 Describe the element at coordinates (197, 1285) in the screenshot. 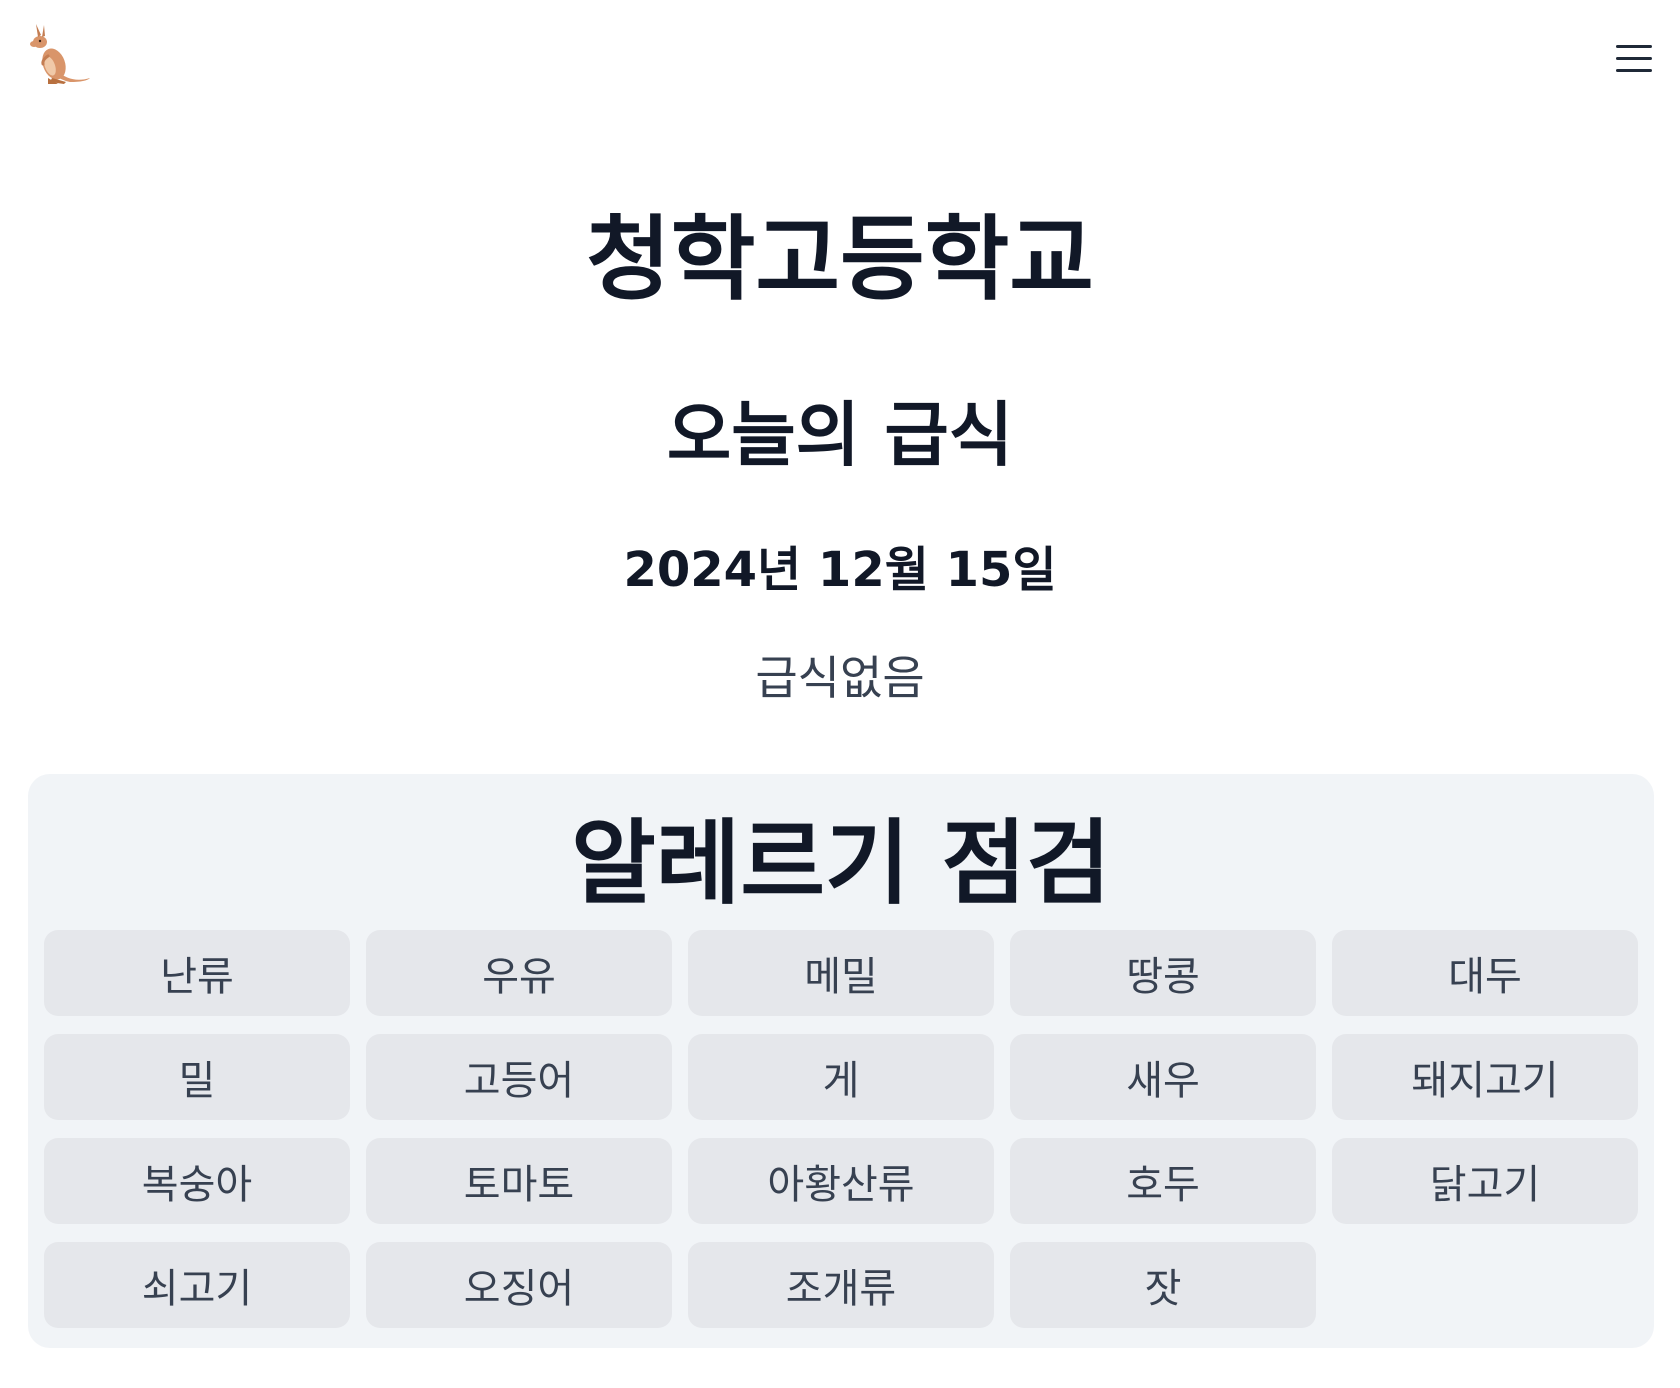

I see `allergy-chip: 쇠고기` at that location.